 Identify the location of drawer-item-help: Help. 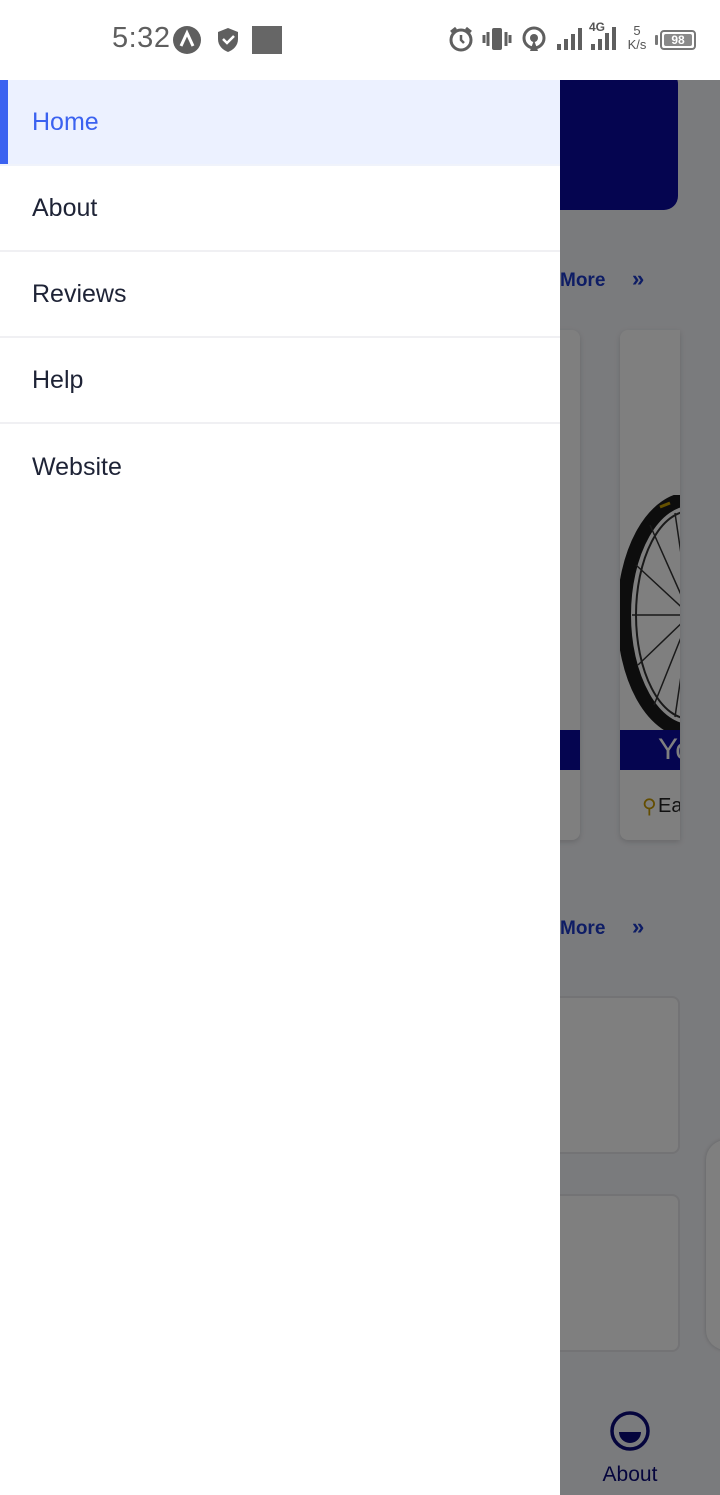
(280, 381).